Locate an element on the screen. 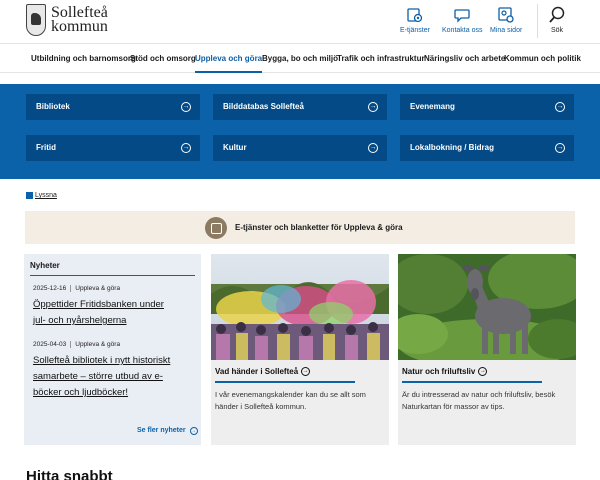 Image resolution: width=600 pixels, height=480 pixels. tile-bilddatabas: Bilddatabas Sollefteå → is located at coordinates (300, 107).